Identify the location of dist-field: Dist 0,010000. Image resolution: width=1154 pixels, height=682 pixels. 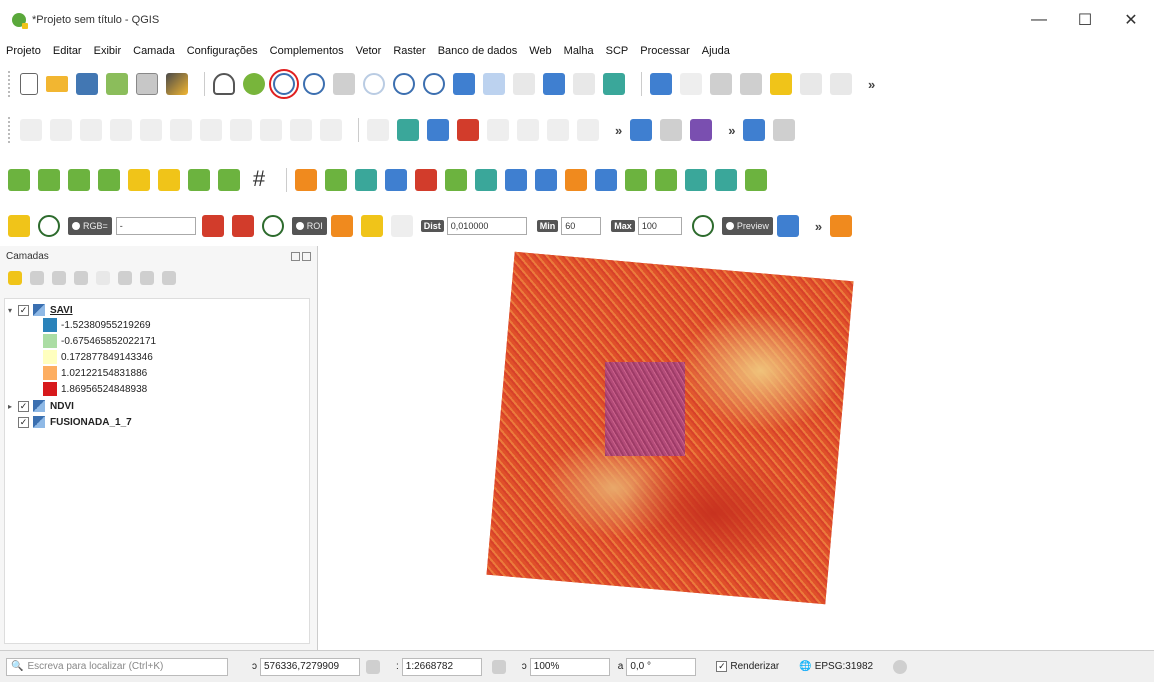
(476, 226).